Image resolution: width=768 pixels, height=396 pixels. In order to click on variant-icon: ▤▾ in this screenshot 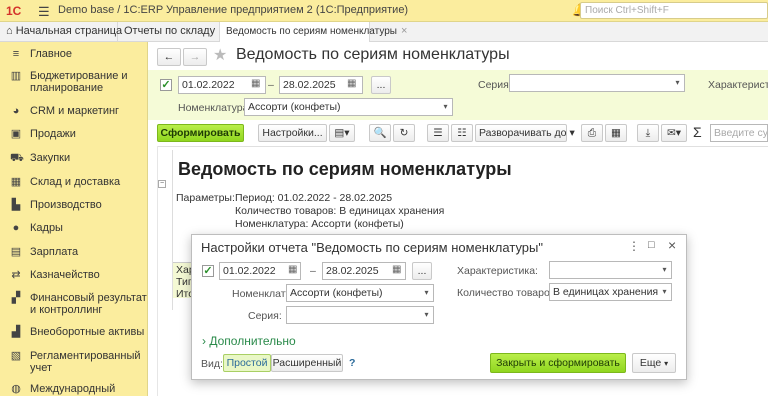, I will do `click(342, 133)`.